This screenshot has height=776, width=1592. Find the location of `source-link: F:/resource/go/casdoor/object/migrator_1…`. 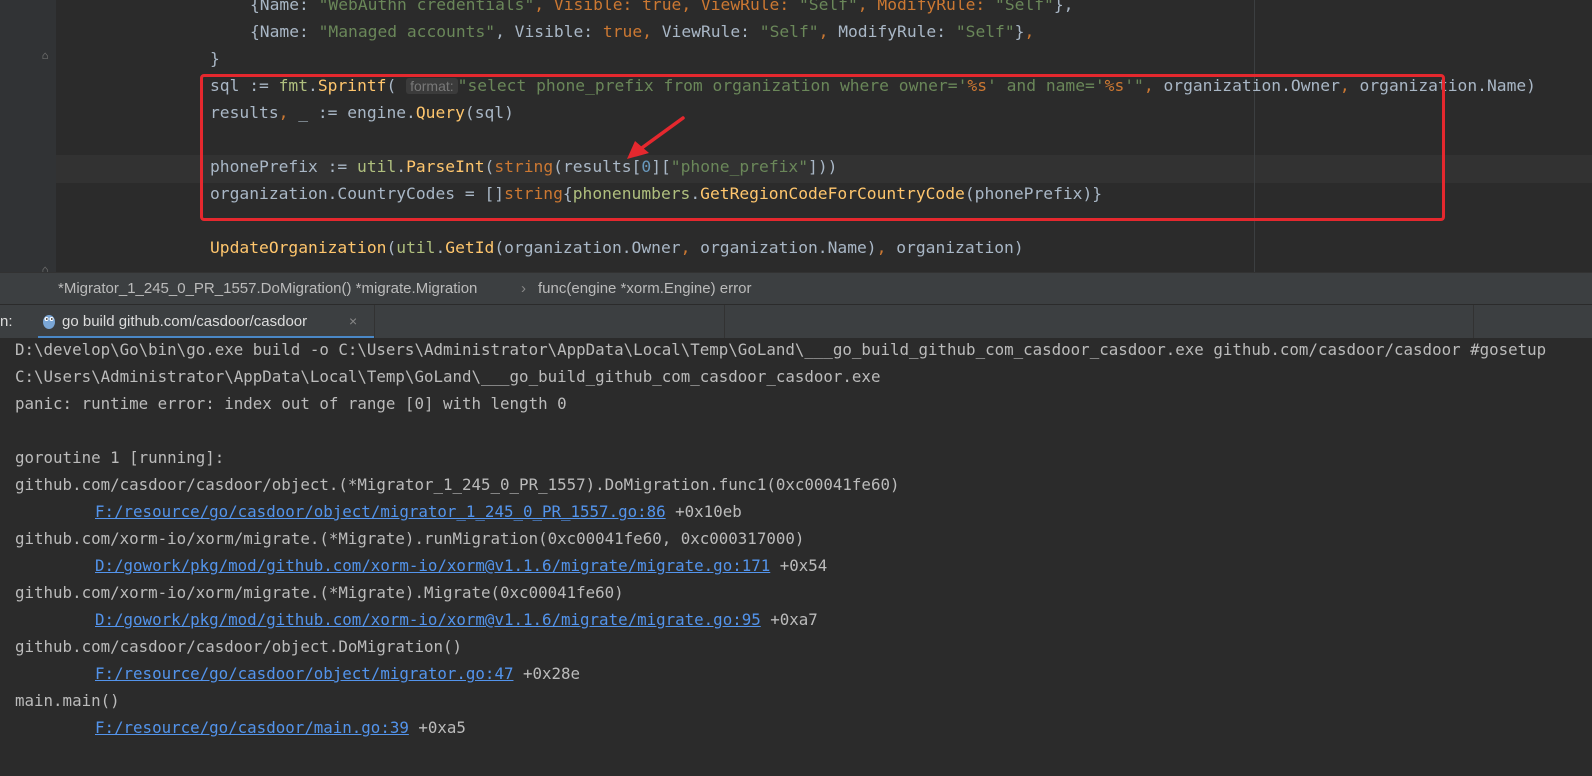

source-link: F:/resource/go/casdoor/object/migrator_1… is located at coordinates (380, 511).